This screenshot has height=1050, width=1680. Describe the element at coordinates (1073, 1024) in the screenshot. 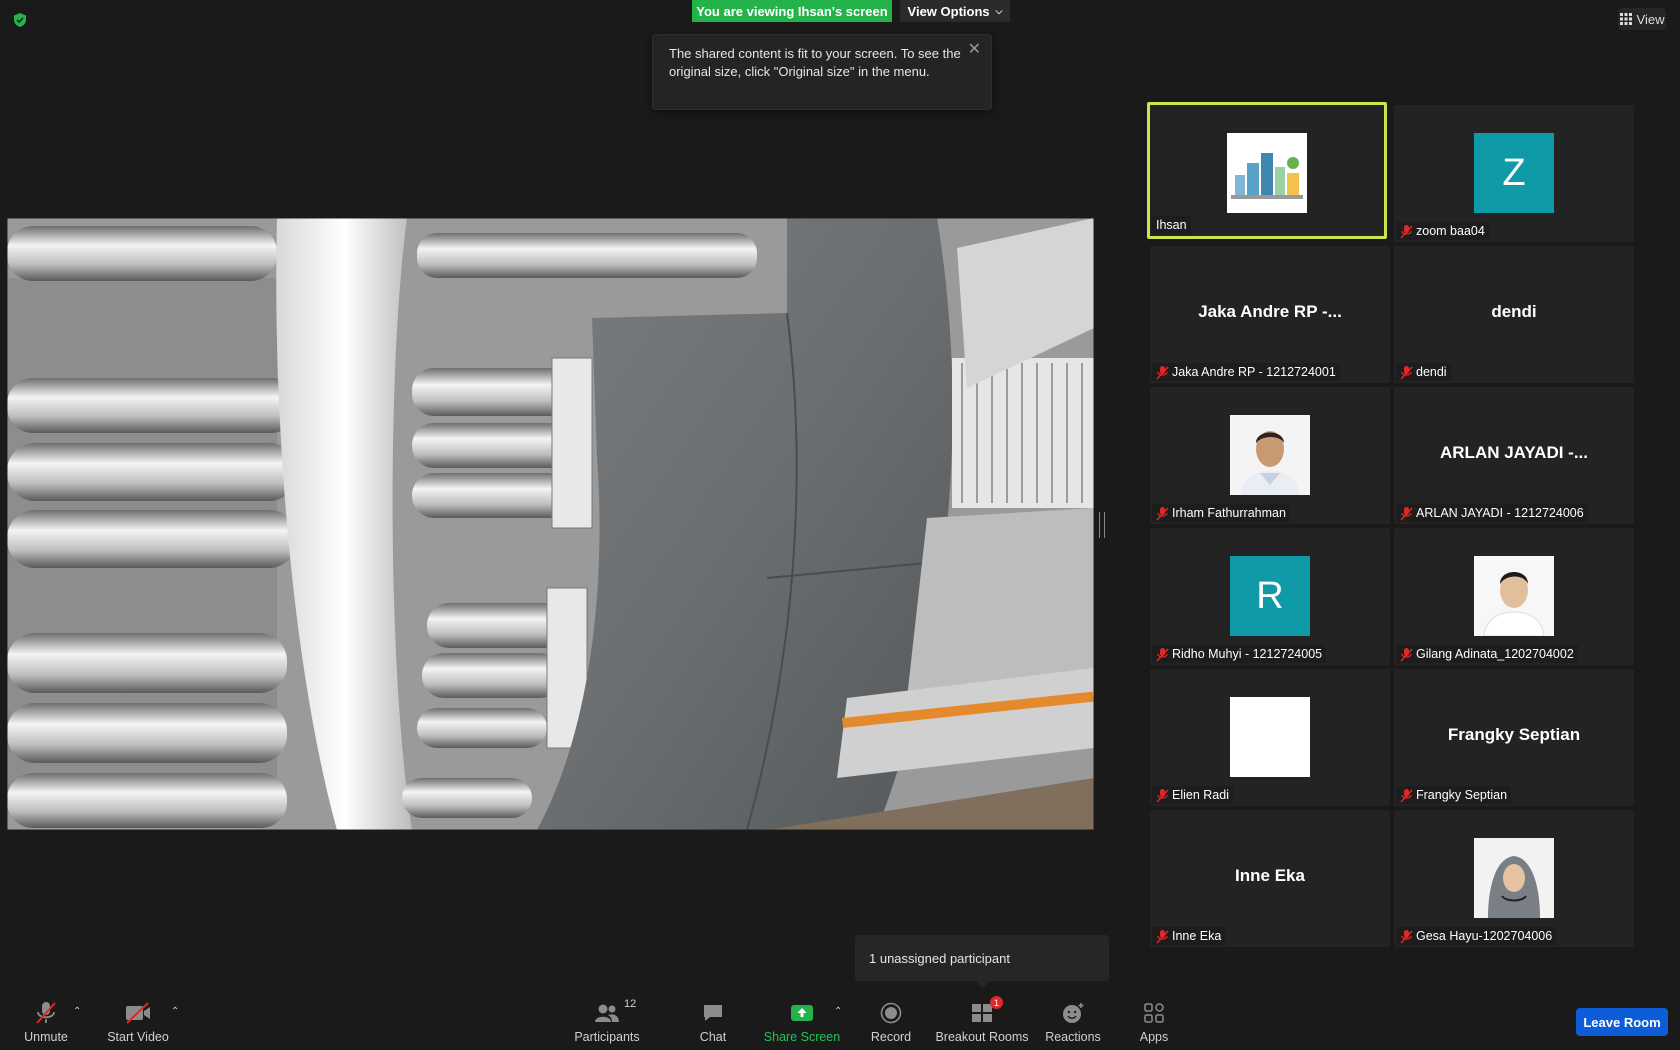

I see `reactions-button: Reactions` at that location.